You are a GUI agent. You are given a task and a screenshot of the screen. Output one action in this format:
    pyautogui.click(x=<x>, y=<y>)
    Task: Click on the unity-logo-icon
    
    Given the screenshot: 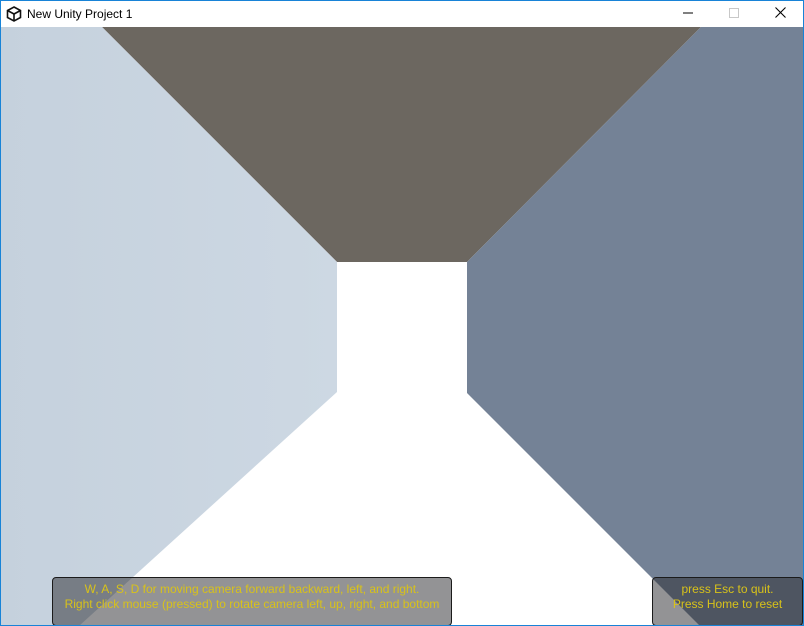 What is the action you would take?
    pyautogui.click(x=14, y=14)
    